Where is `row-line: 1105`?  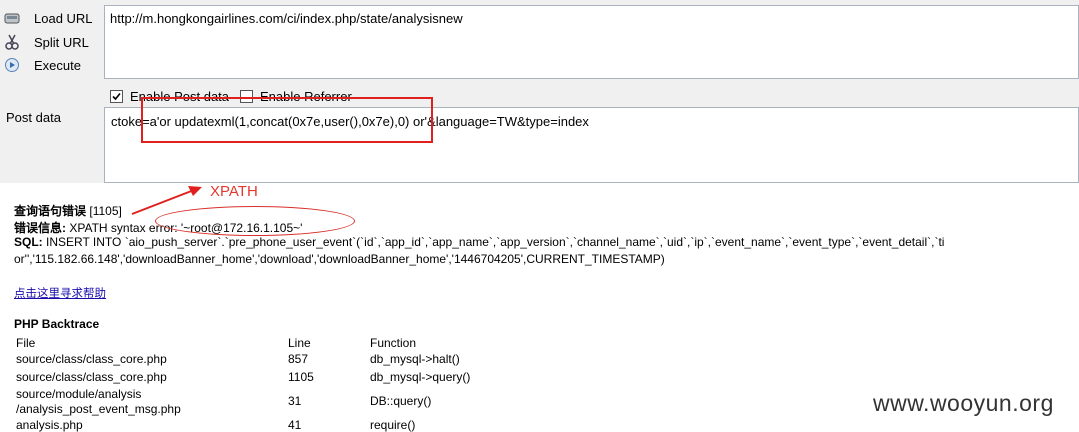
row-line: 1105 is located at coordinates (301, 377).